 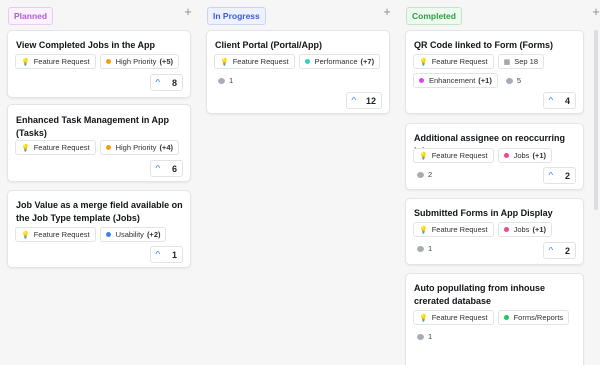 I want to click on card-title: Client Portal (Portal/App), so click(x=269, y=45).